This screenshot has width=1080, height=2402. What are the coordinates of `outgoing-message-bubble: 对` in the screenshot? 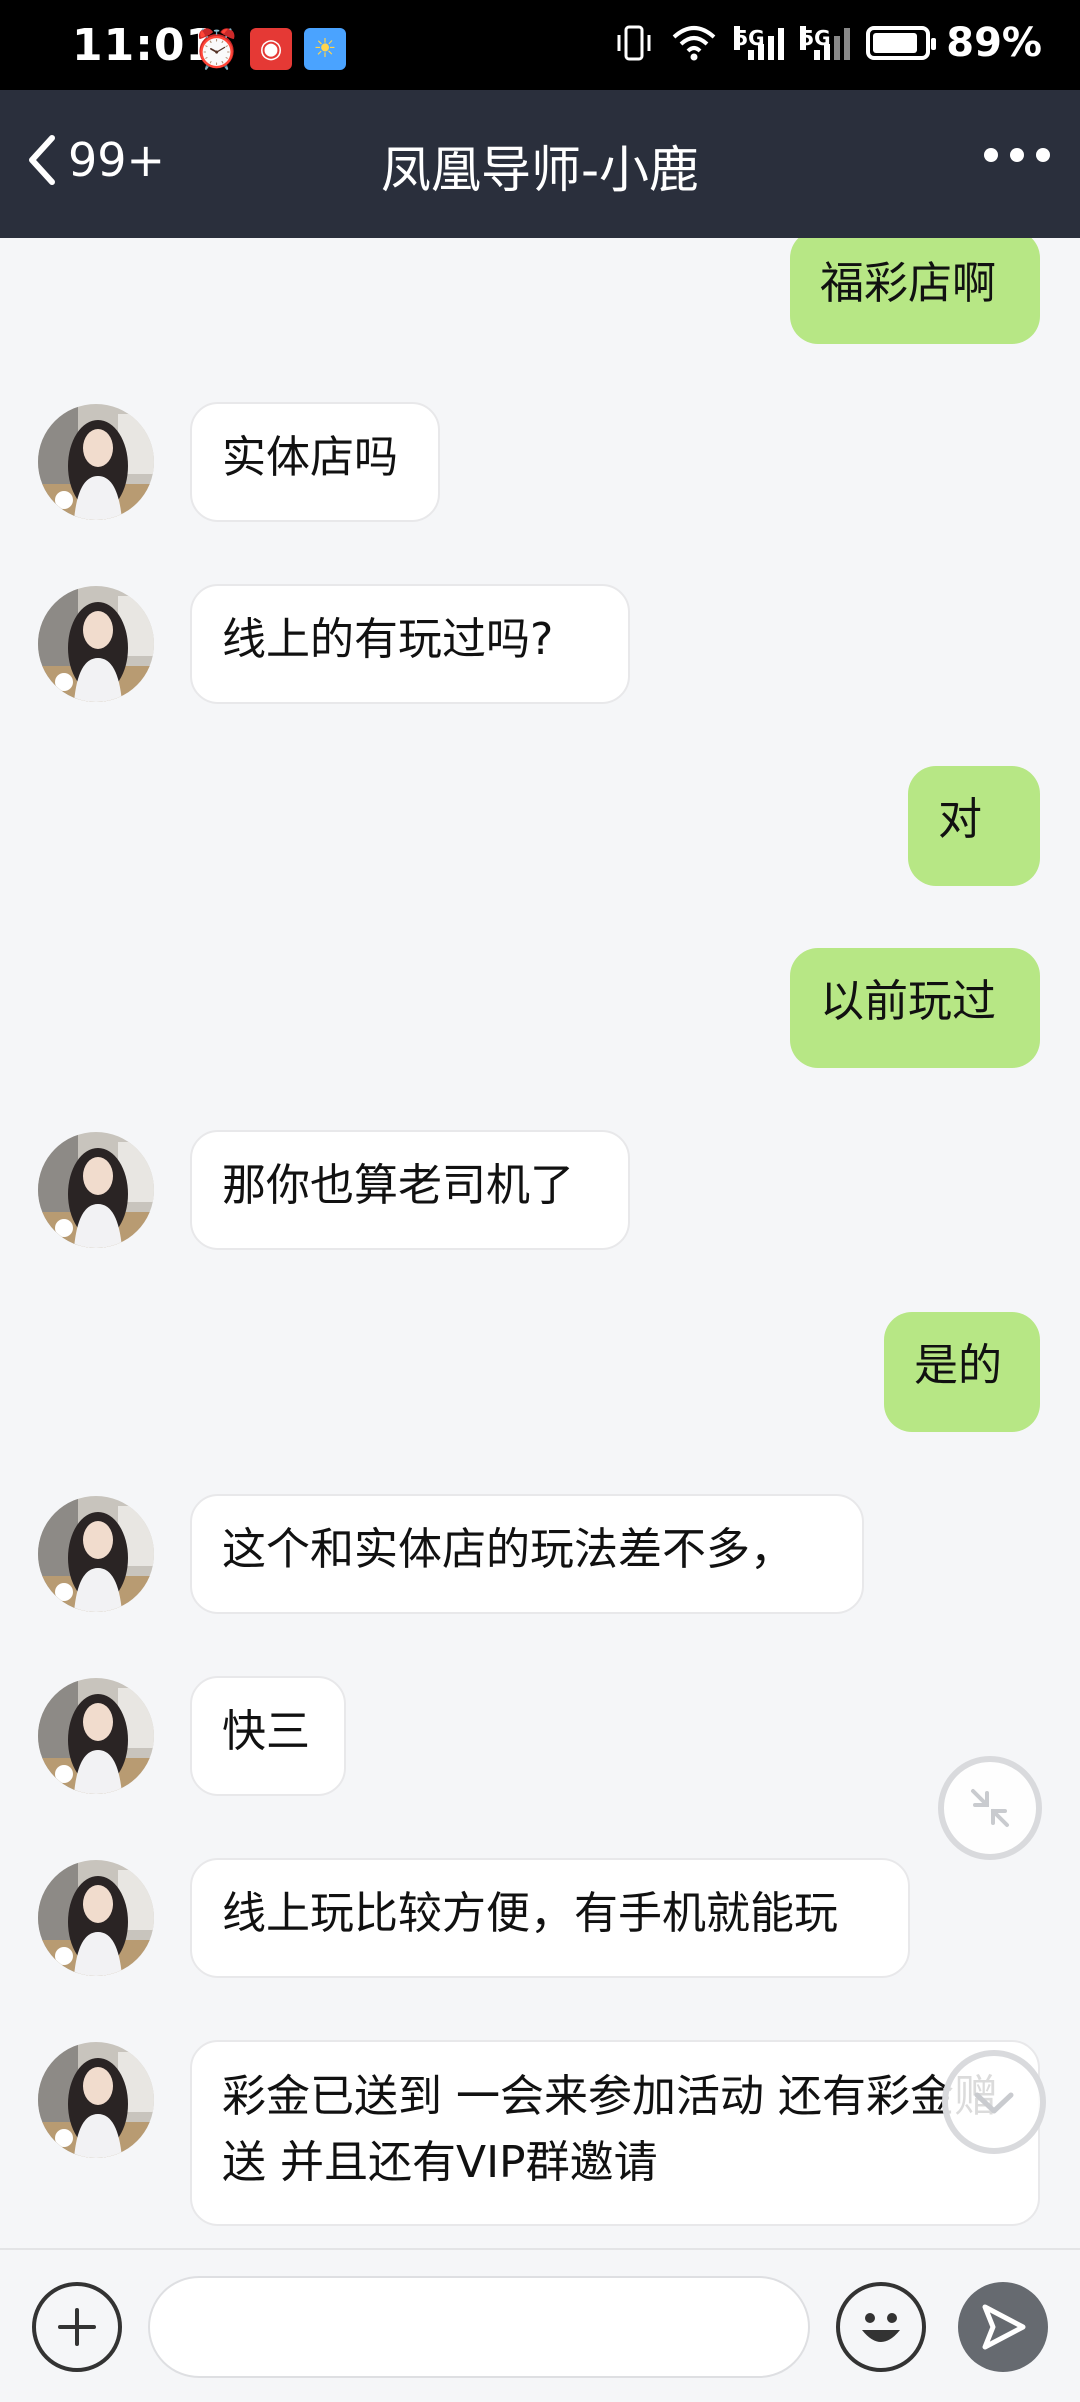 It's located at (974, 826).